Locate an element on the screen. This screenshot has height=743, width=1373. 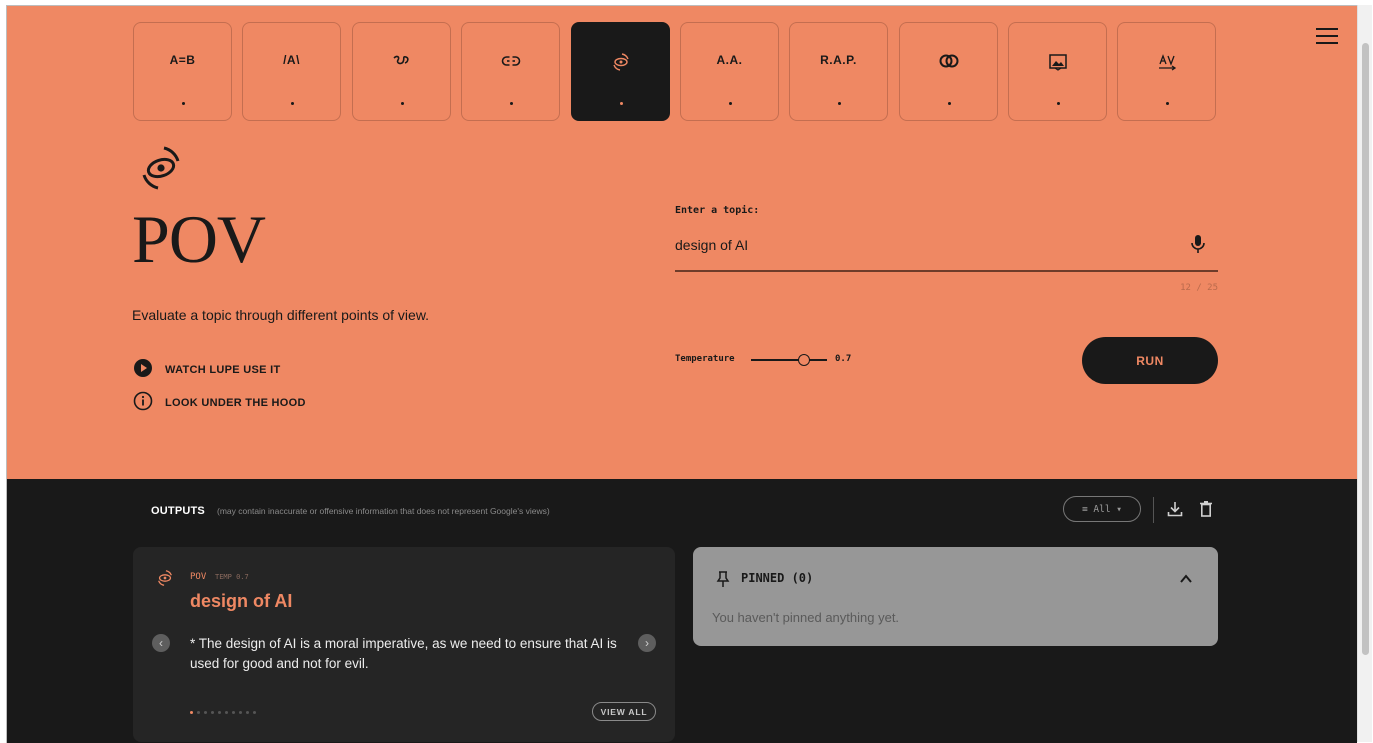
next-result-button: › is located at coordinates (647, 643).